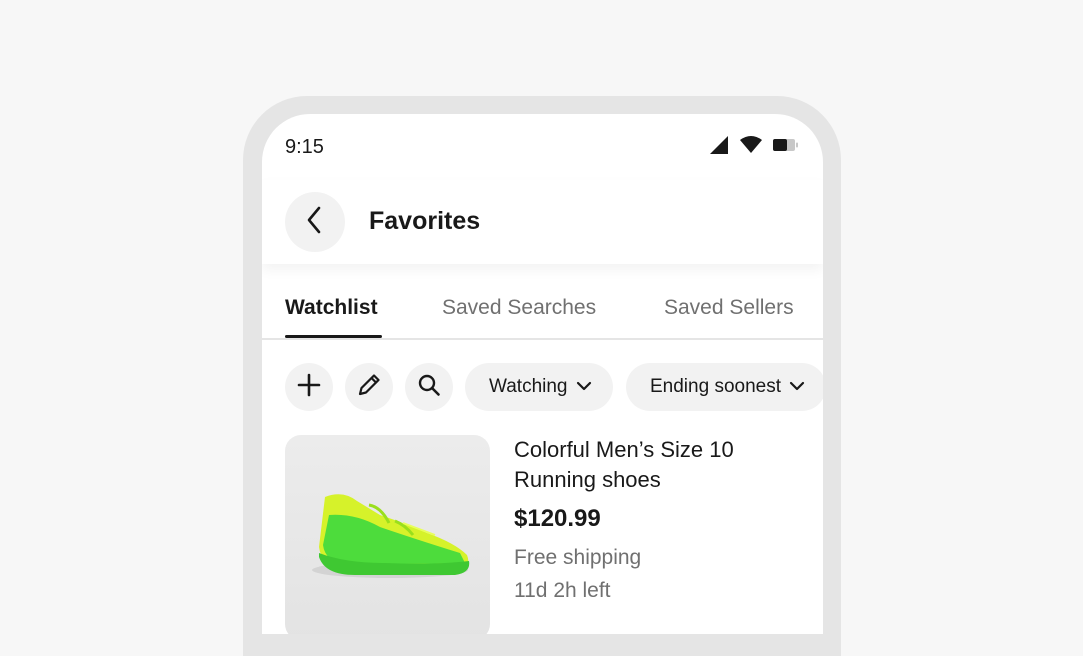  I want to click on item-time-left: 11d 2h left, so click(562, 590).